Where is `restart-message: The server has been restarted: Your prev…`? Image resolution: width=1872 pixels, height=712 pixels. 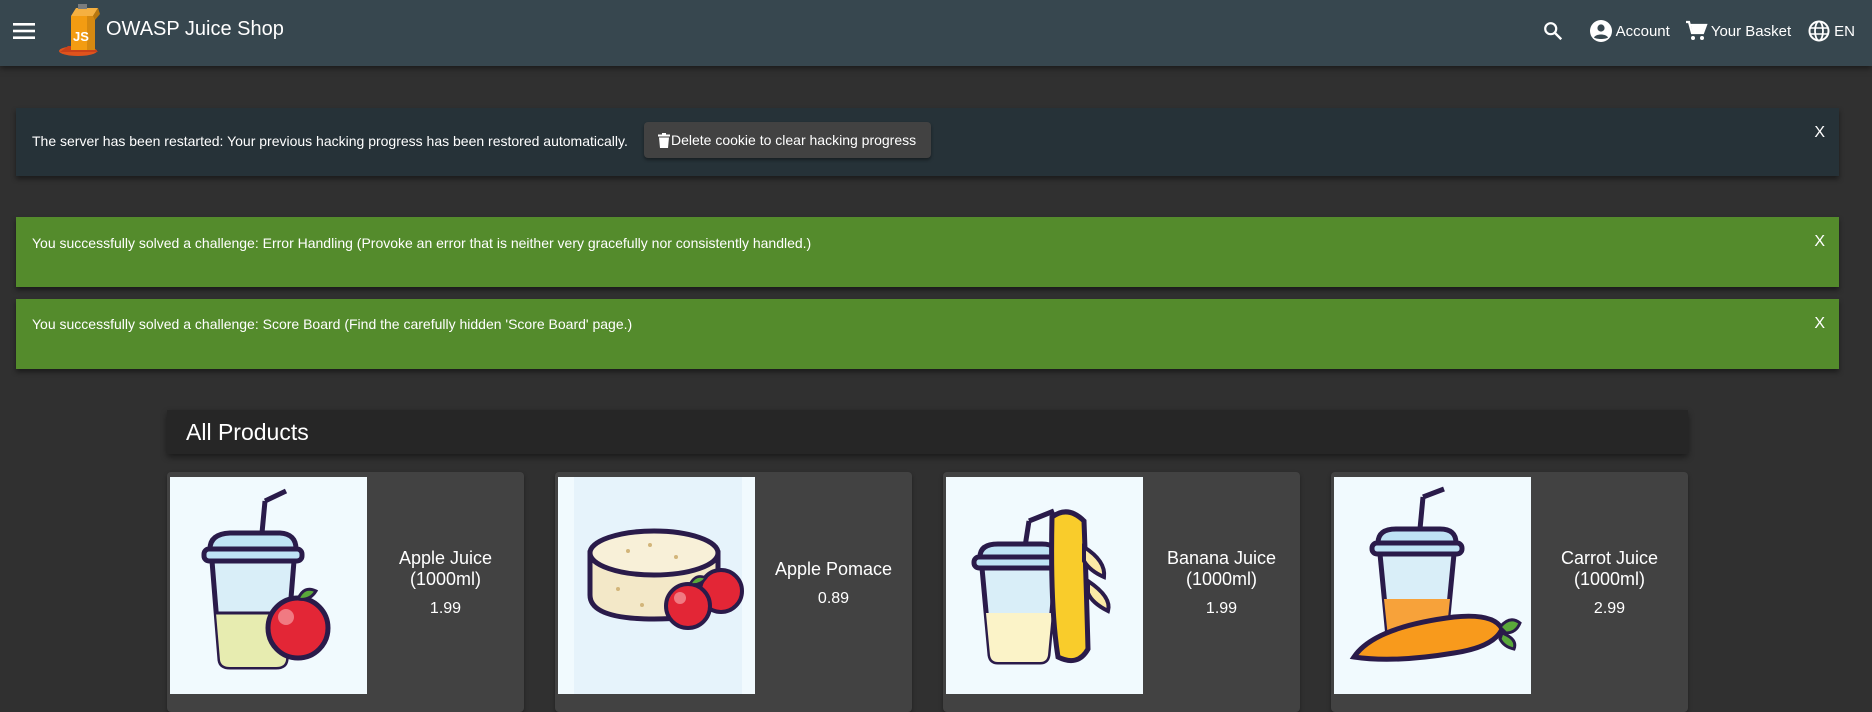
restart-message: The server has been restarted: Your prev… is located at coordinates (330, 141).